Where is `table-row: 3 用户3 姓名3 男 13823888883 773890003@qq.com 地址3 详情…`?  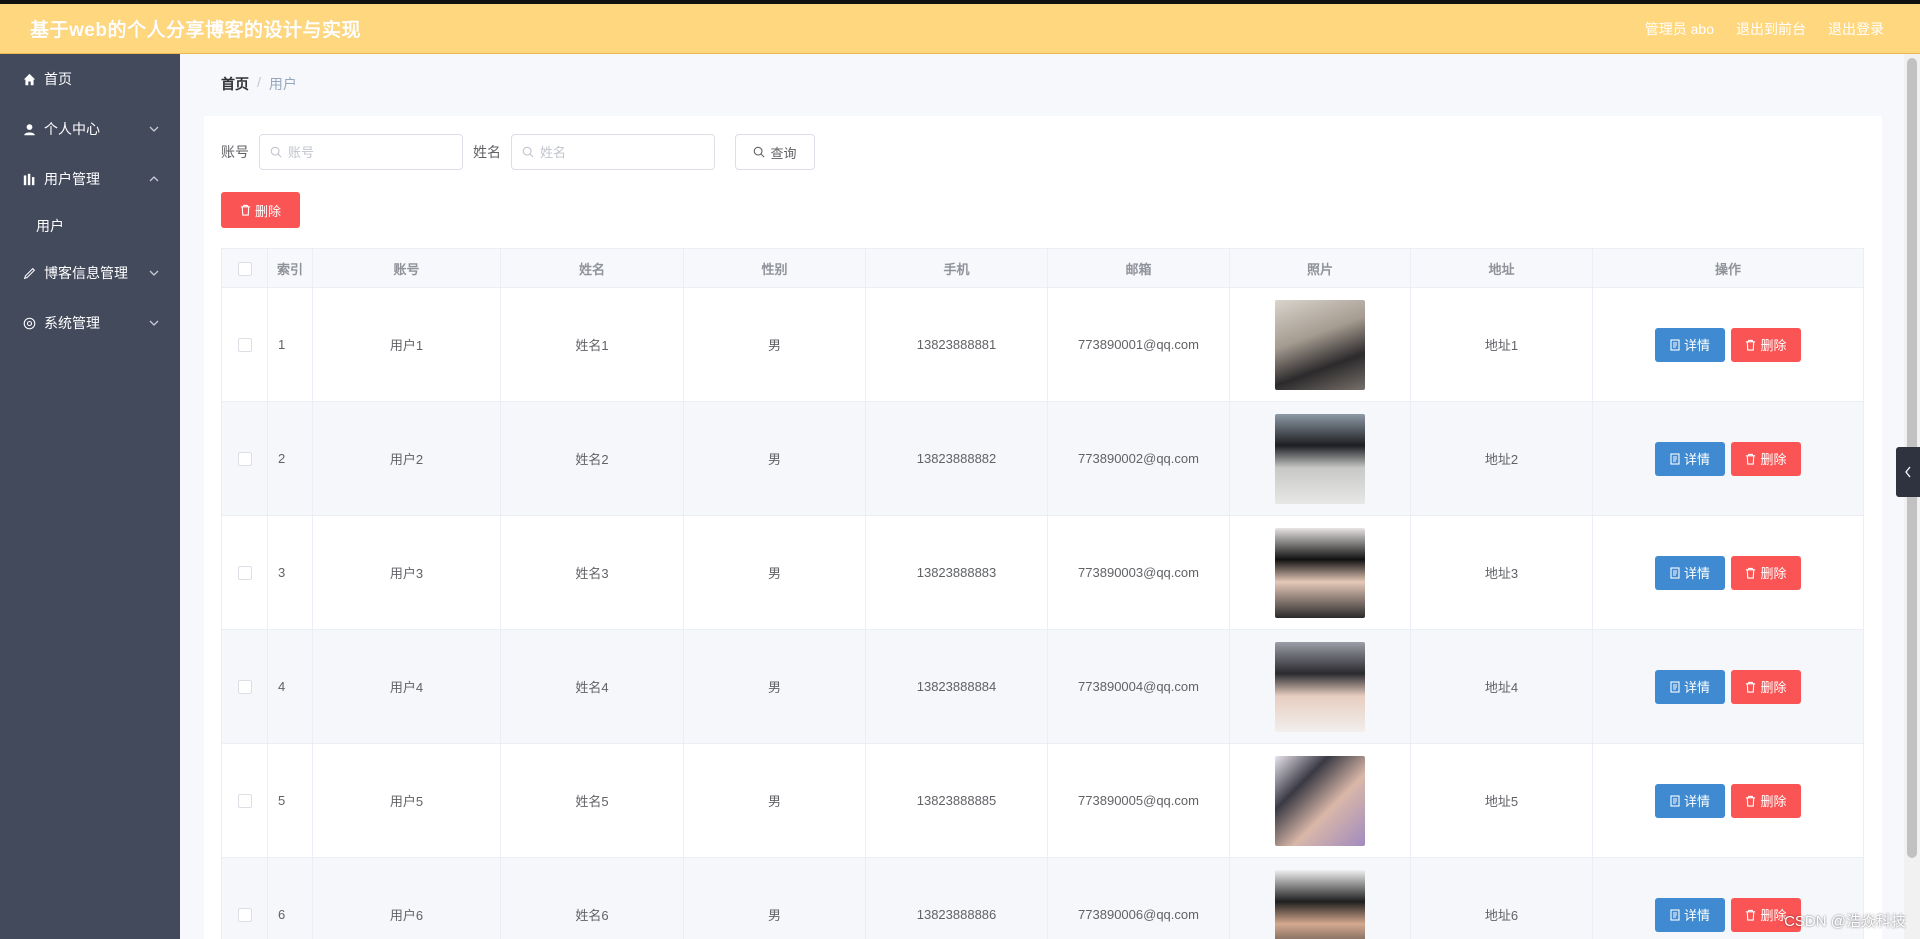 table-row: 3 用户3 姓名3 男 13823888883 773890003@qq.com 地址3 详情… is located at coordinates (1042, 572).